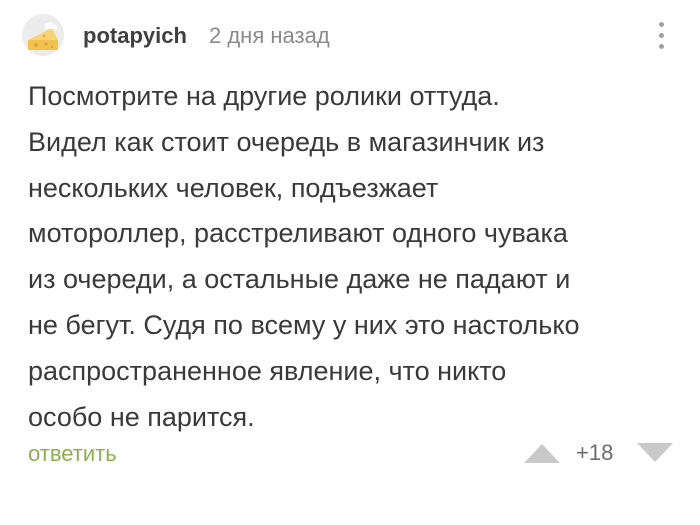 The width and height of the screenshot is (700, 525). I want to click on vote-down-button, so click(655, 453).